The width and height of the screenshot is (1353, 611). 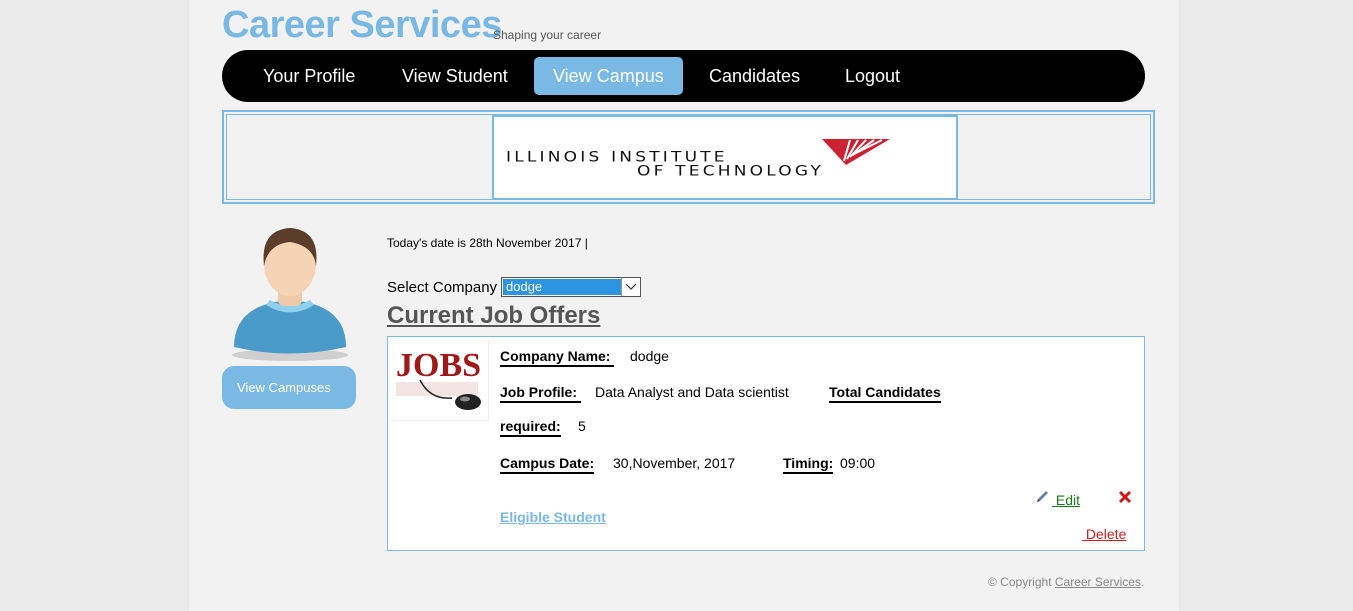 What do you see at coordinates (442, 287) in the screenshot?
I see `select-company-label: Select Company` at bounding box center [442, 287].